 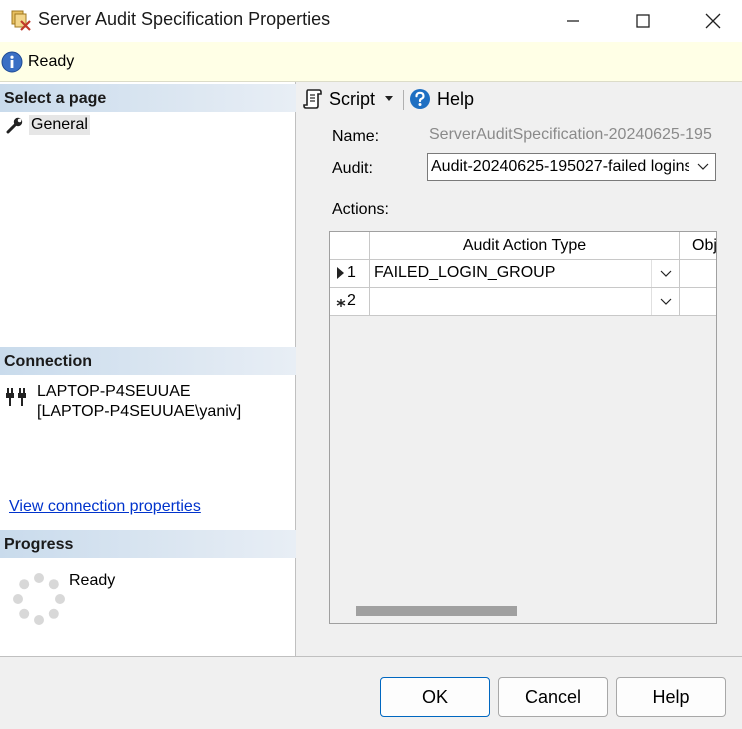 What do you see at coordinates (371, 62) in the screenshot?
I see `status-bar: Ready` at bounding box center [371, 62].